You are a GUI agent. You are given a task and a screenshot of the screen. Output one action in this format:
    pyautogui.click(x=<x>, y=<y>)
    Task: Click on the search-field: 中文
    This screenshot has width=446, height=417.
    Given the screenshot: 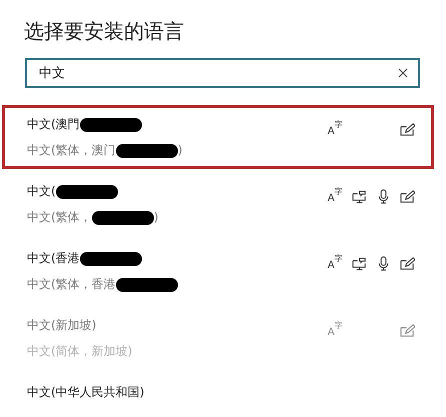 What is the action you would take?
    pyautogui.click(x=222, y=73)
    